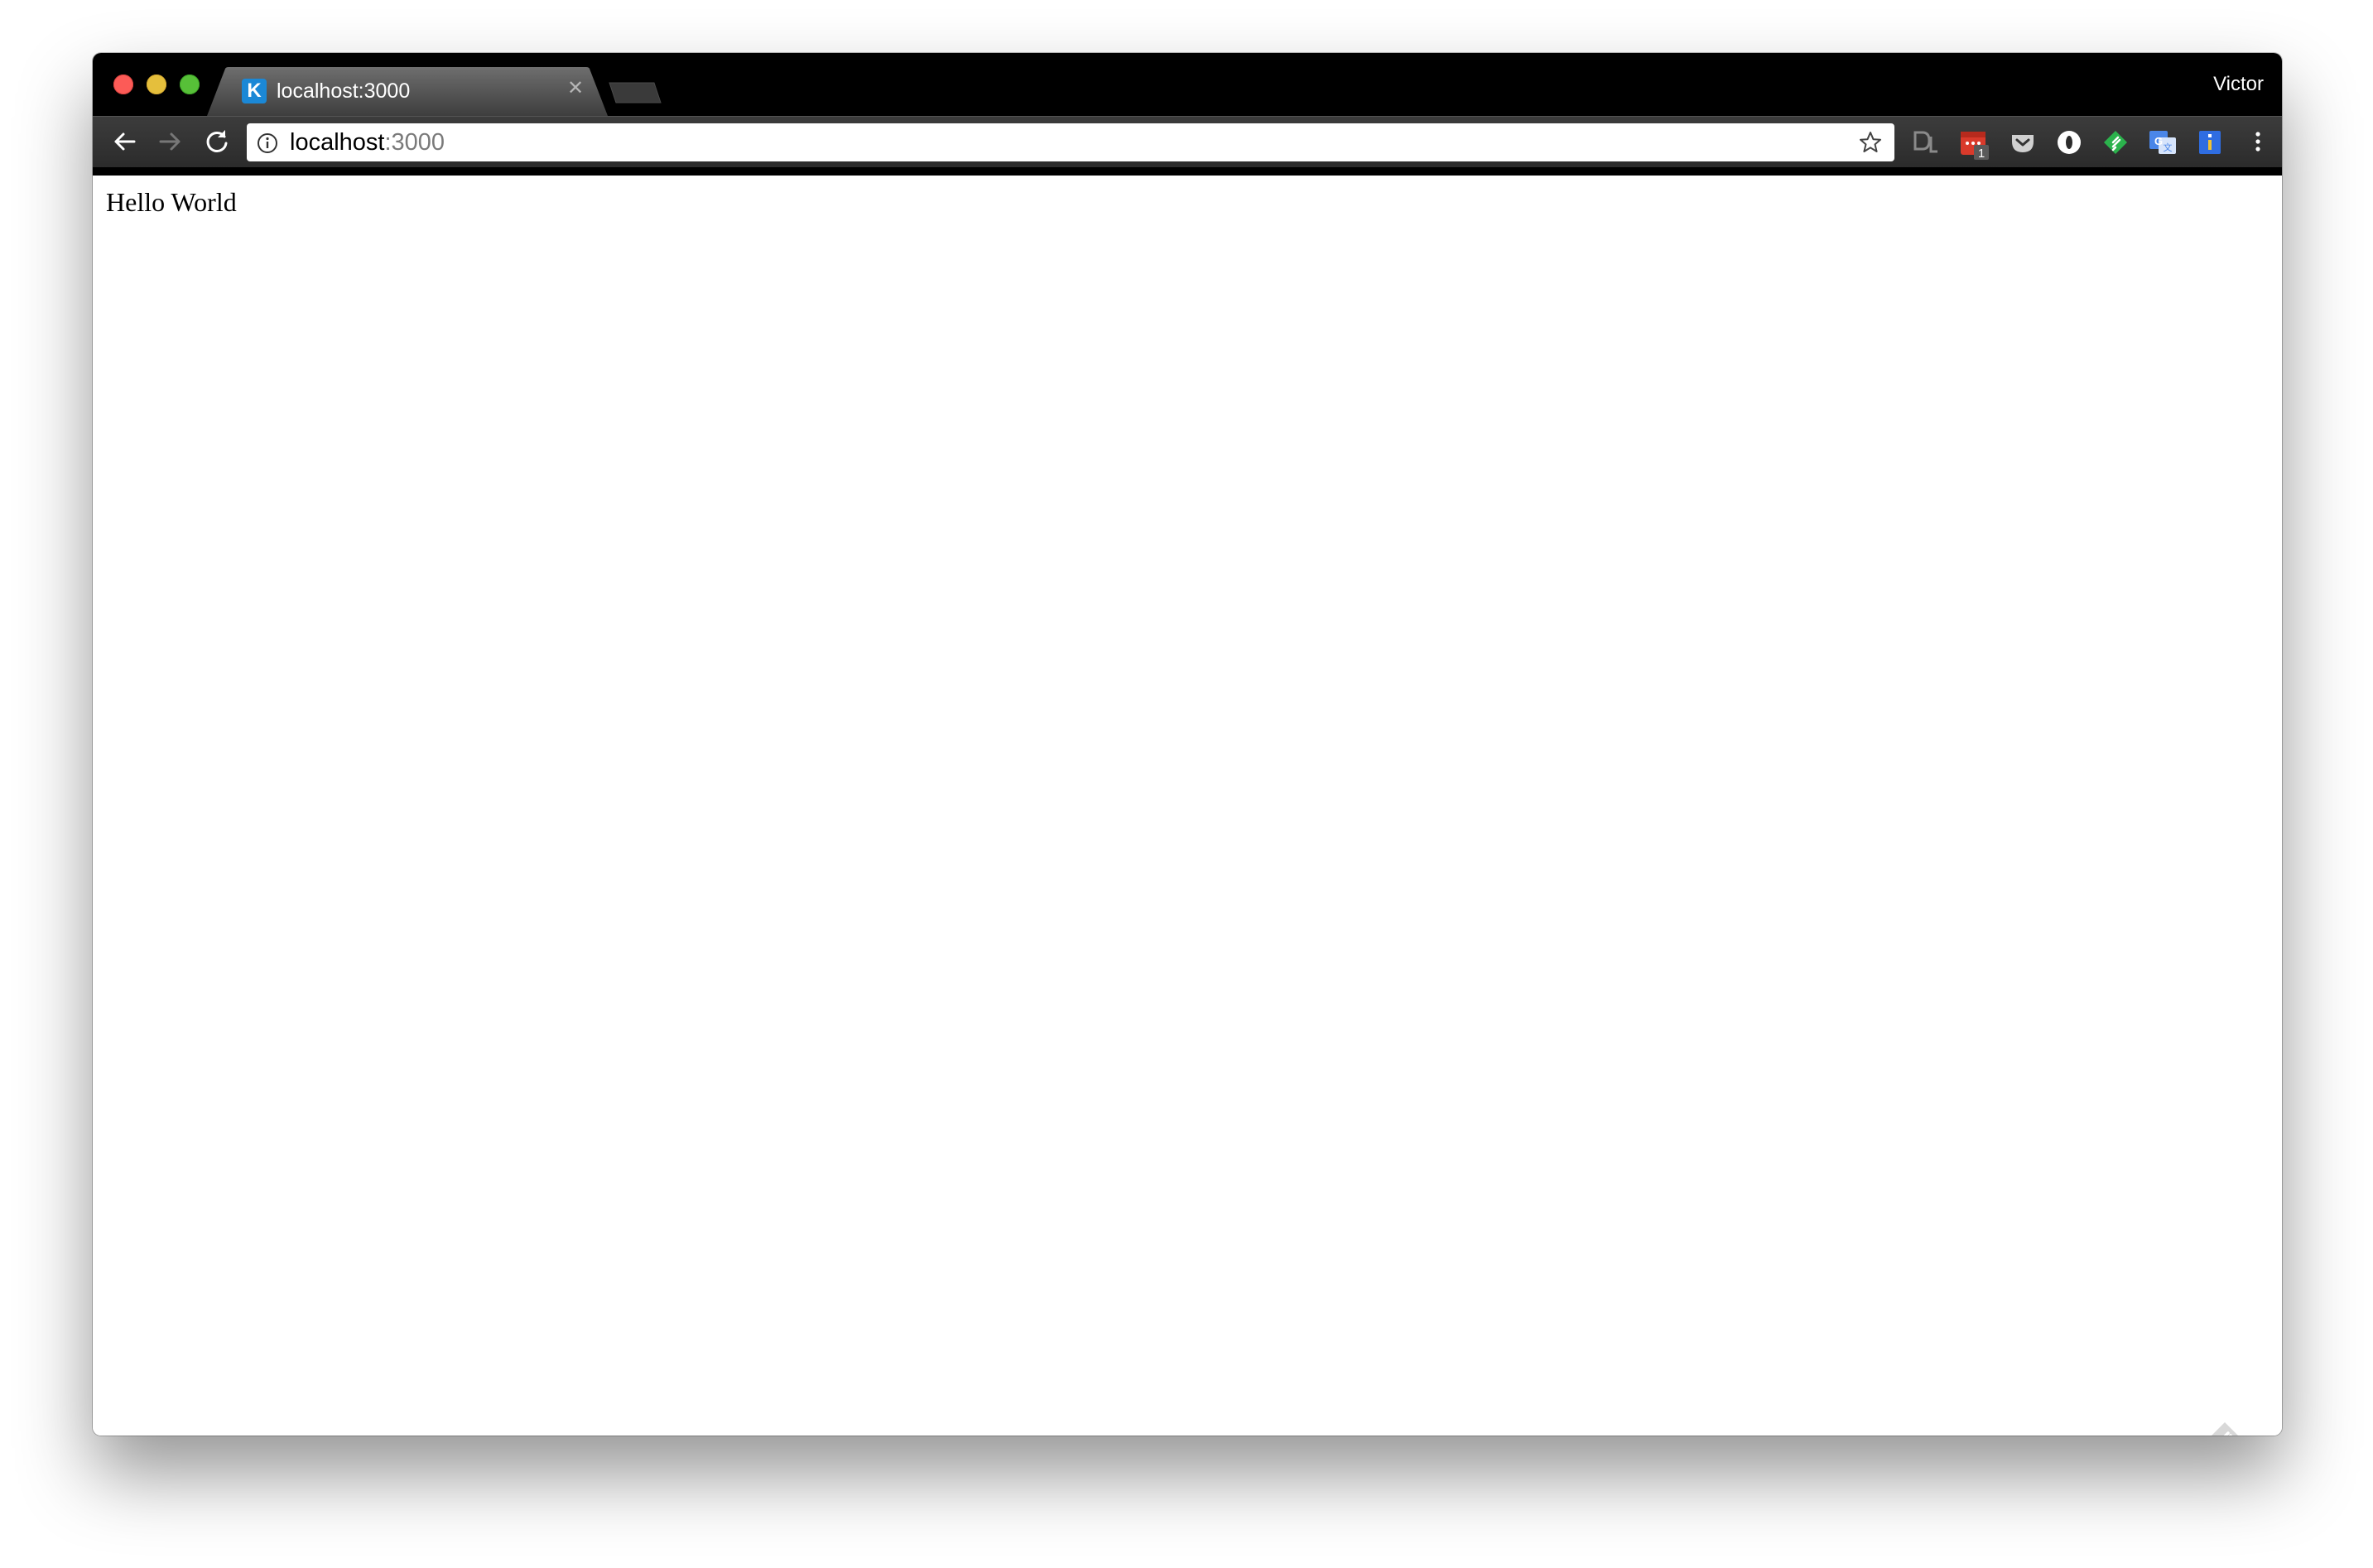  Describe the element at coordinates (414, 142) in the screenshot. I see `url-port: :3000` at that location.